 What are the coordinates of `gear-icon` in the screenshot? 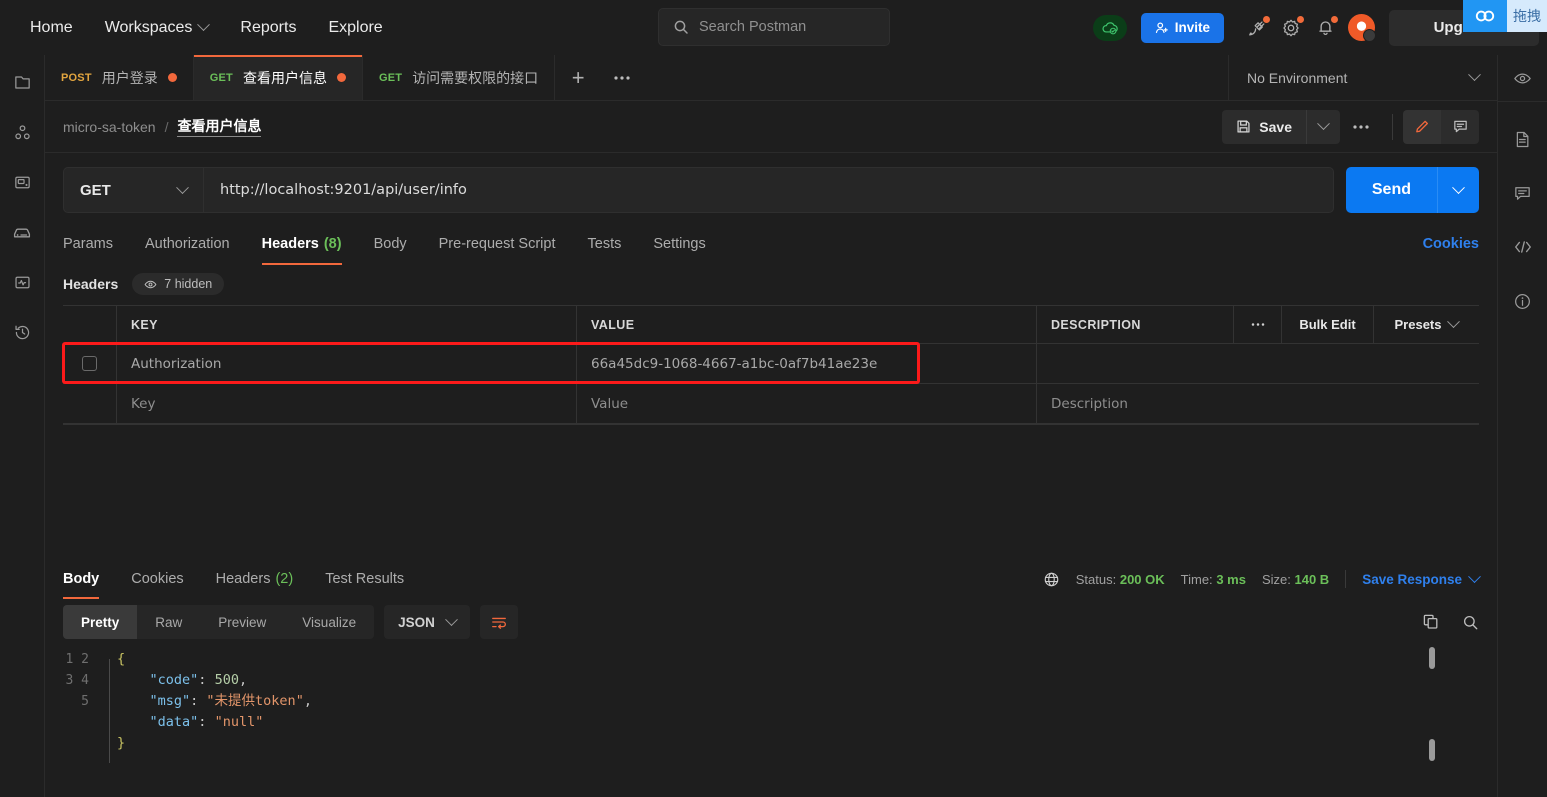 It's located at (1291, 28).